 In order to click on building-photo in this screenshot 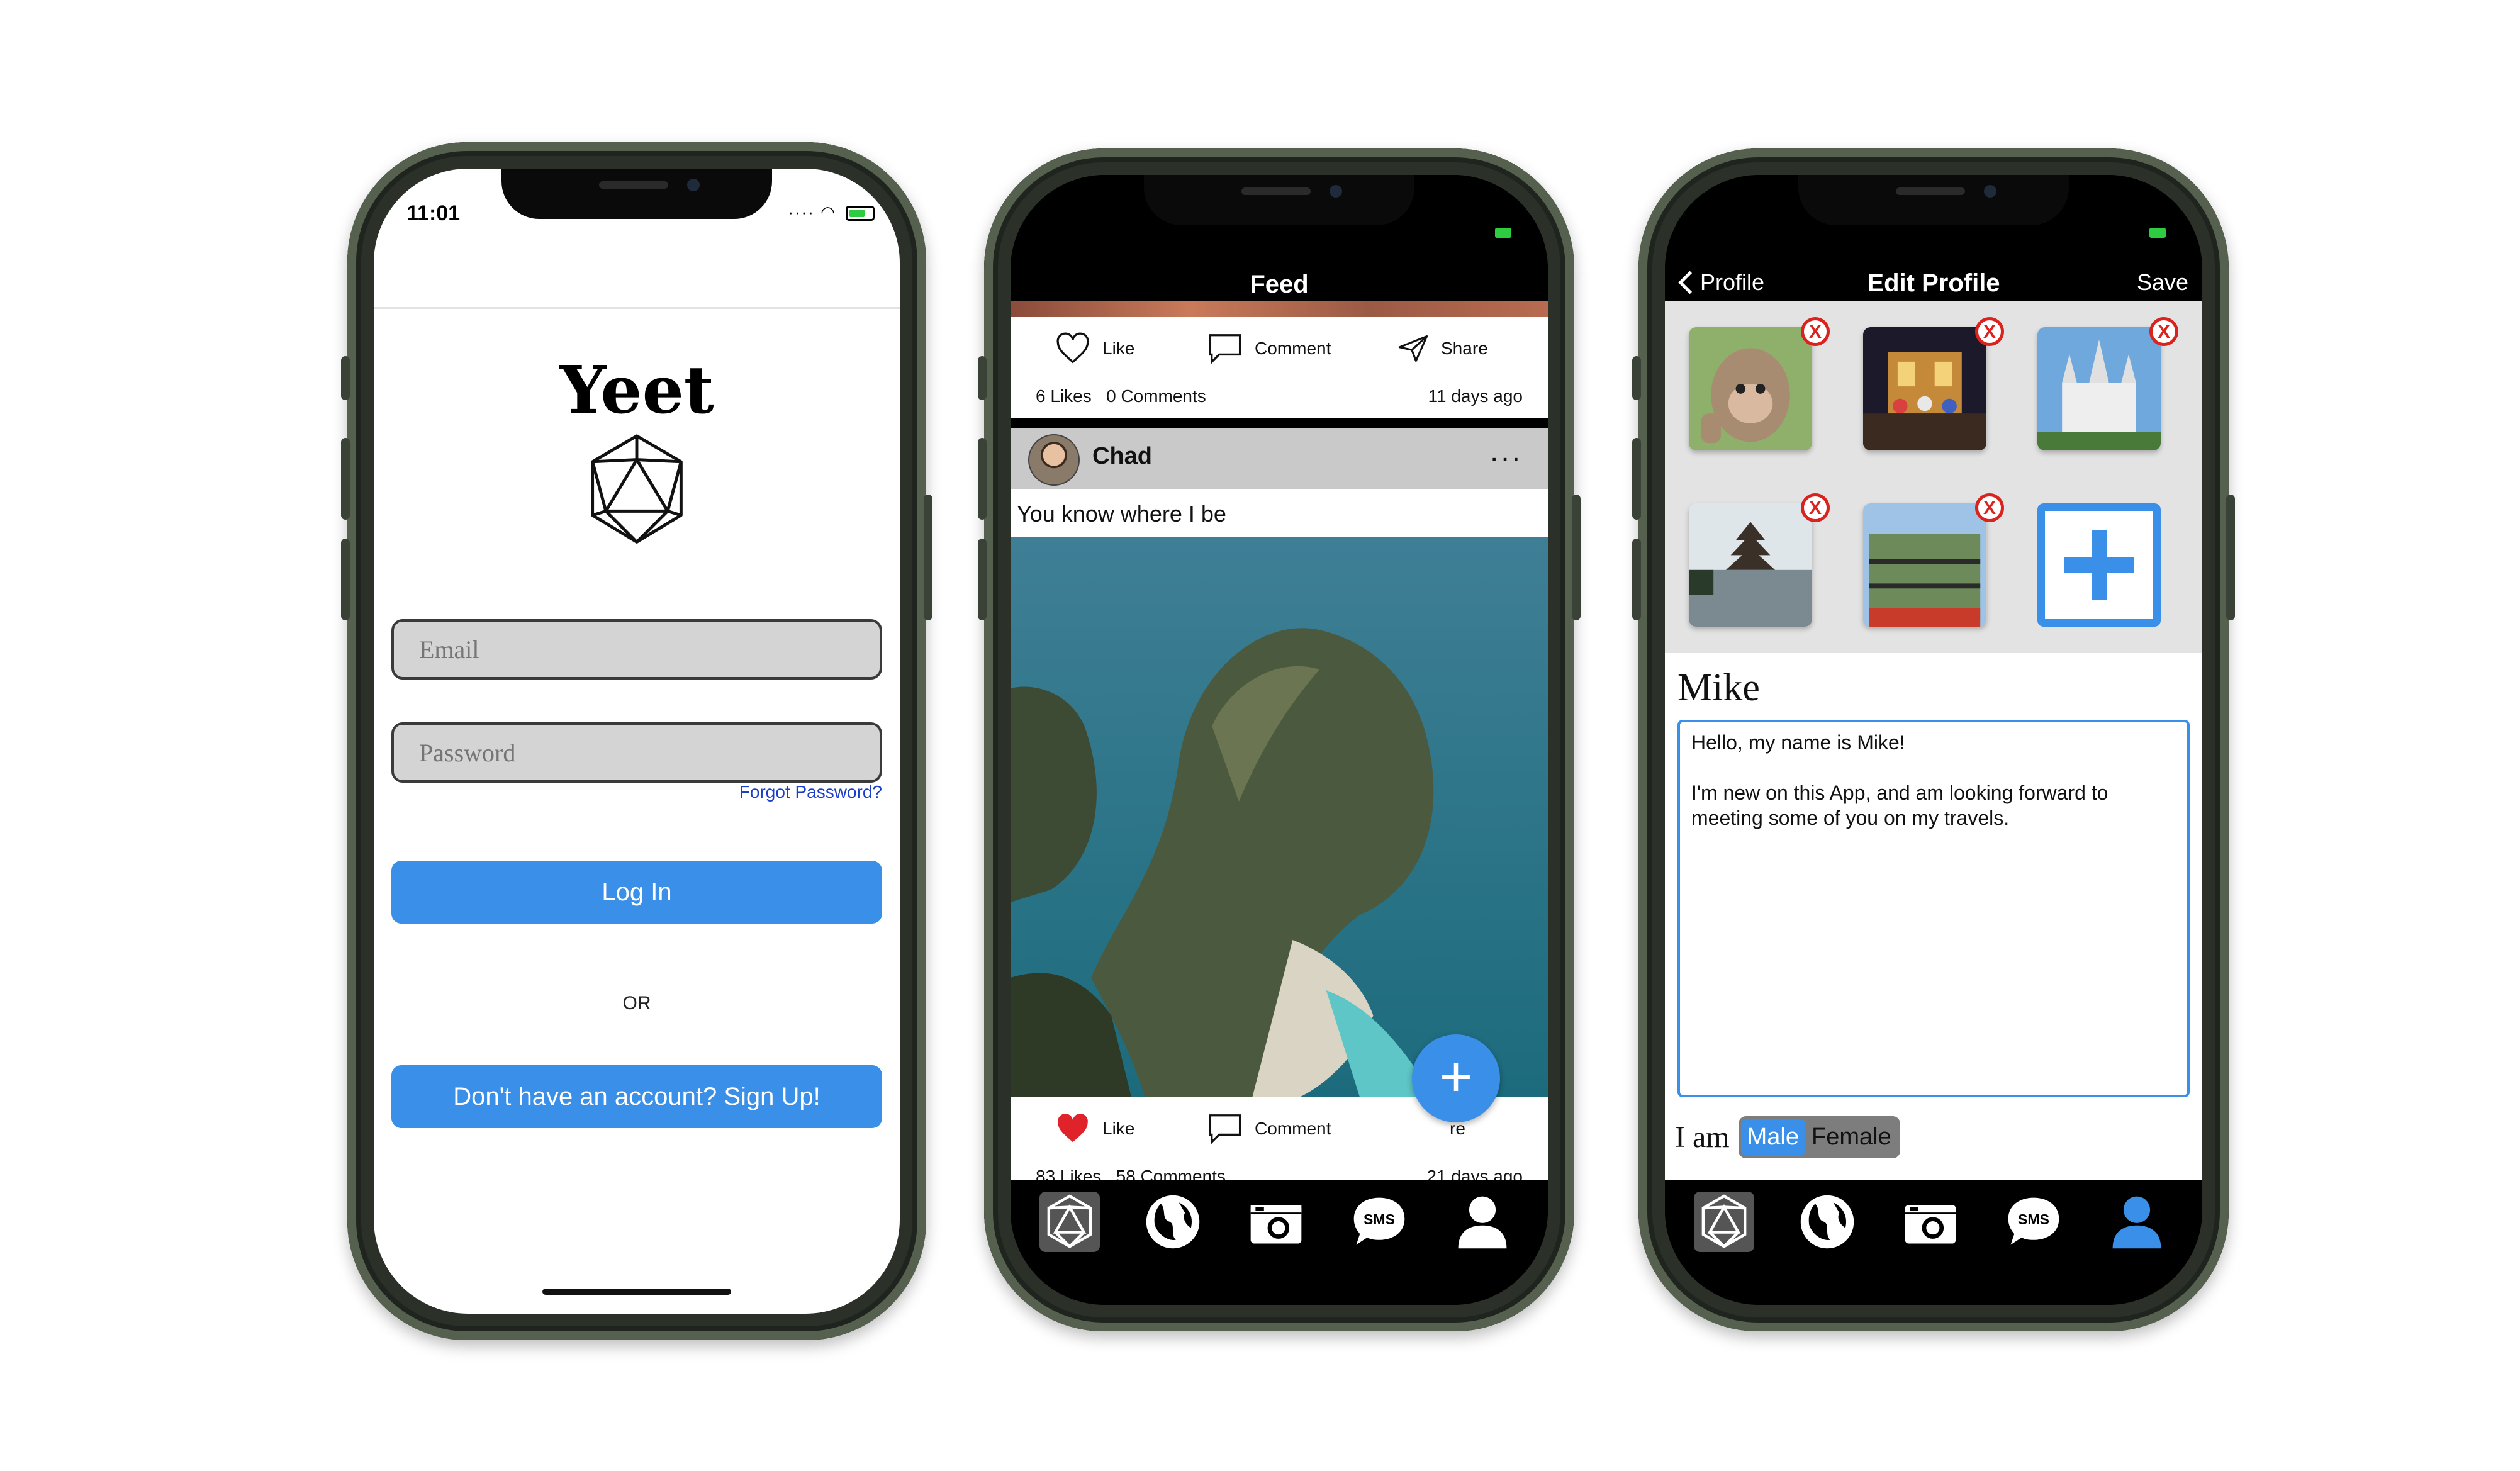, I will do `click(1924, 565)`.